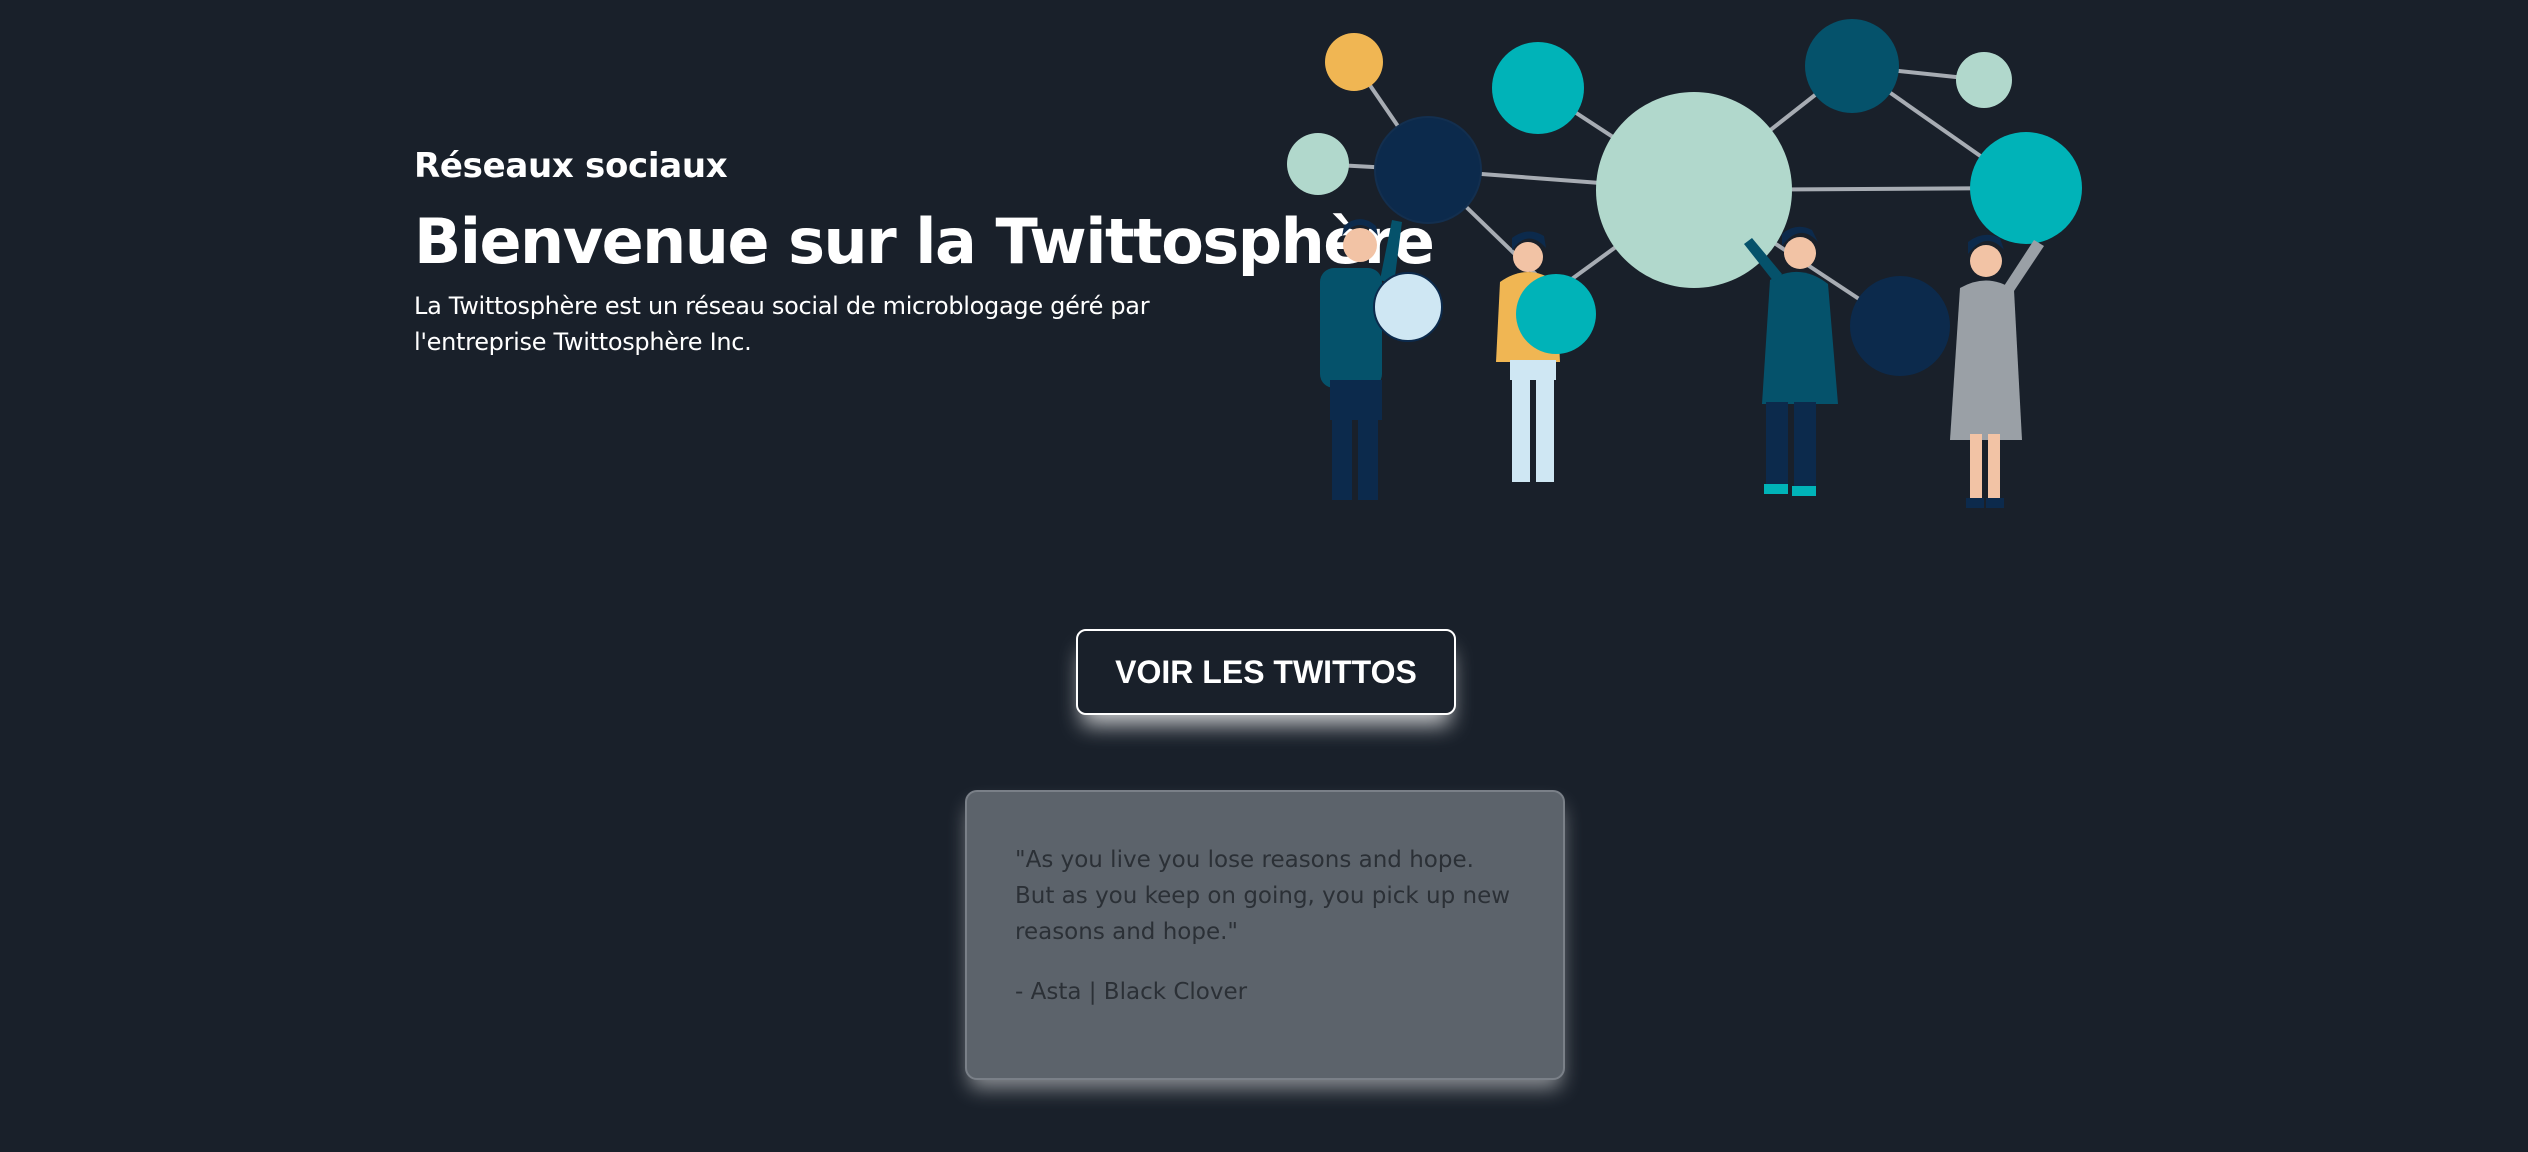 The image size is (2528, 1152). I want to click on voir-les-twittos-button: VOIR LES TWITTOS, so click(1266, 672).